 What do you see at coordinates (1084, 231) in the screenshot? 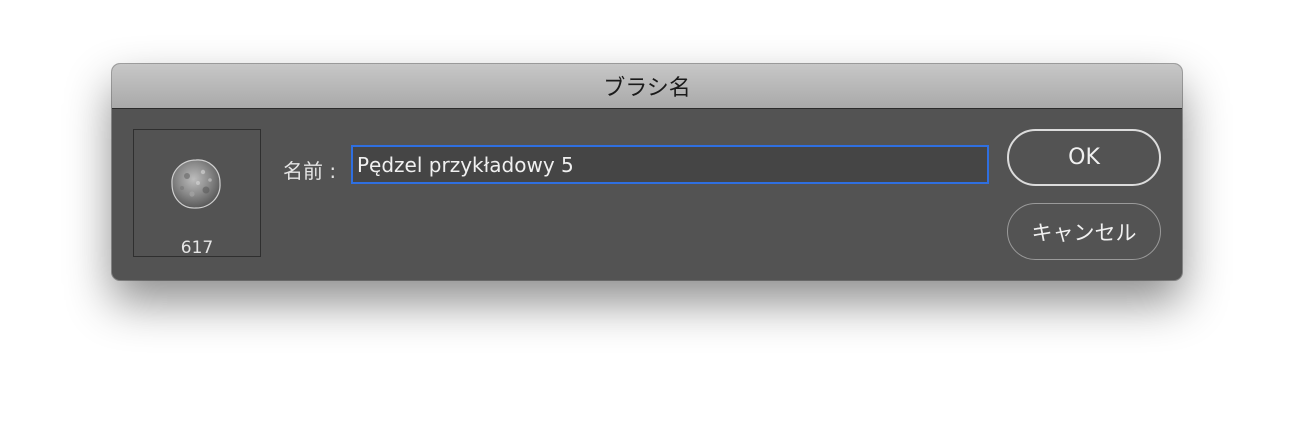
I see `cancel-button: キャンセル` at bounding box center [1084, 231].